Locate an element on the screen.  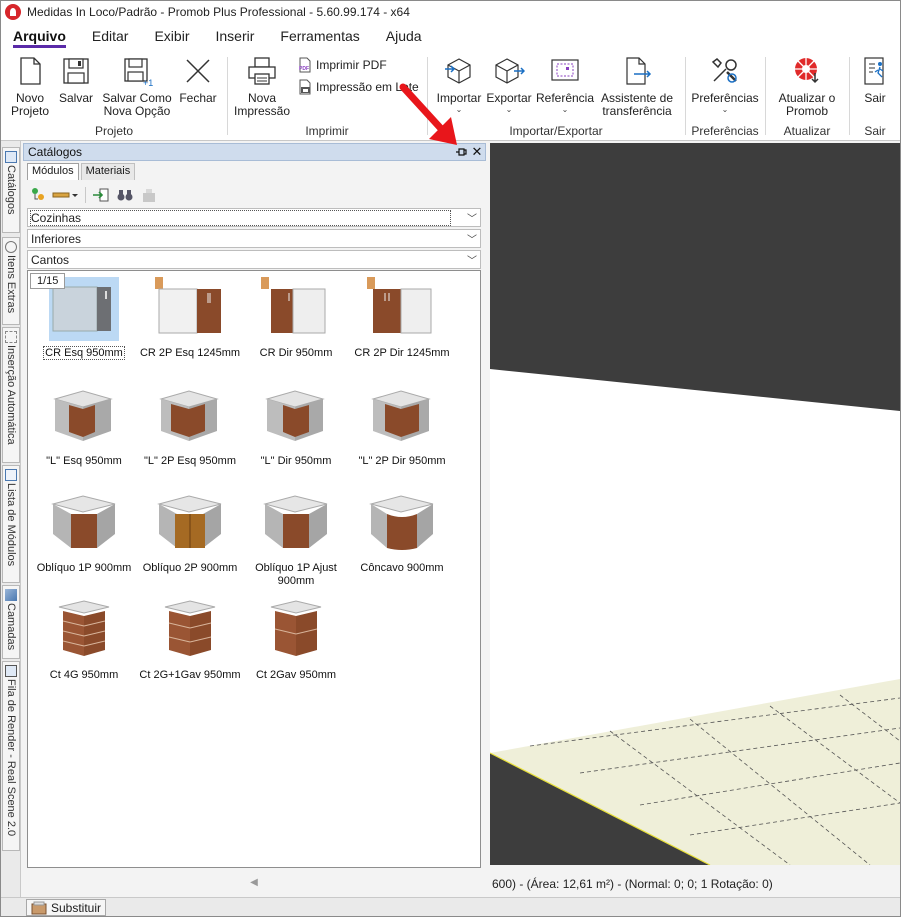
exportar-button: Exportar ⌄ is located at coordinates (509, 84).